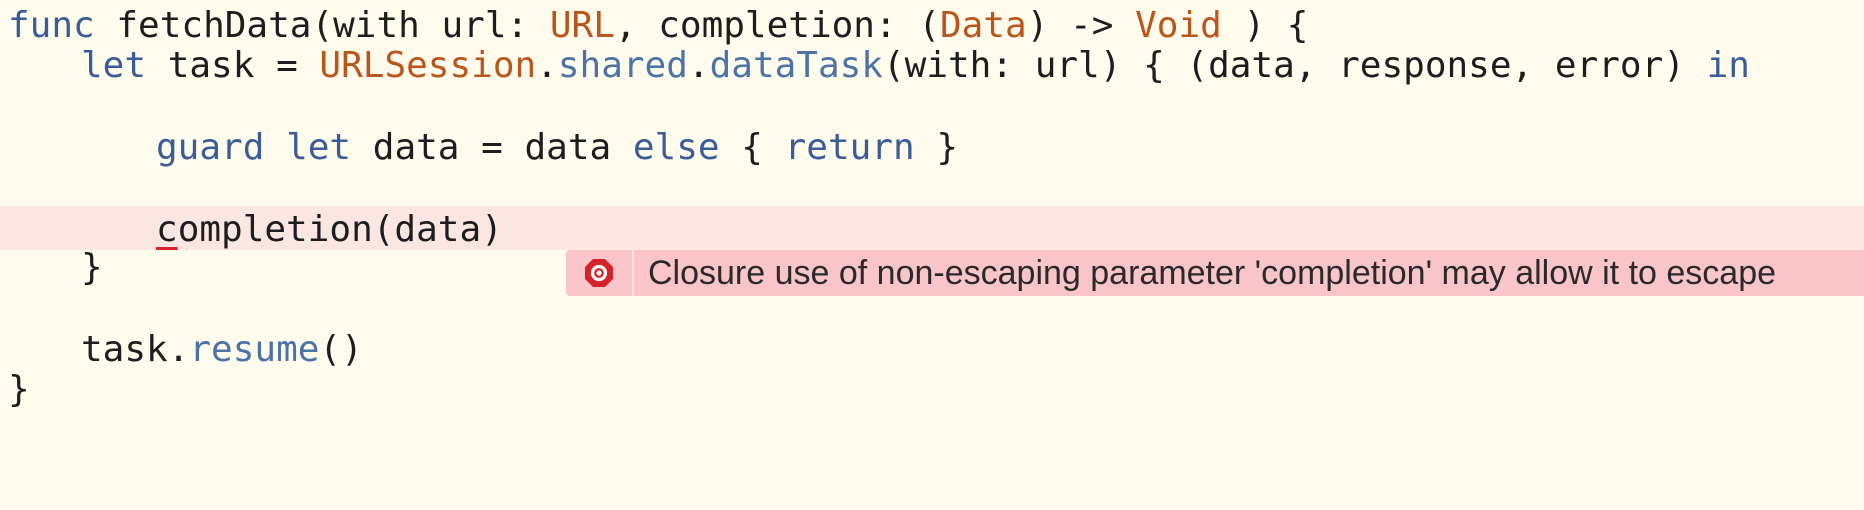 The width and height of the screenshot is (1864, 510). Describe the element at coordinates (582, 25) in the screenshot. I see `code-token: URL` at that location.